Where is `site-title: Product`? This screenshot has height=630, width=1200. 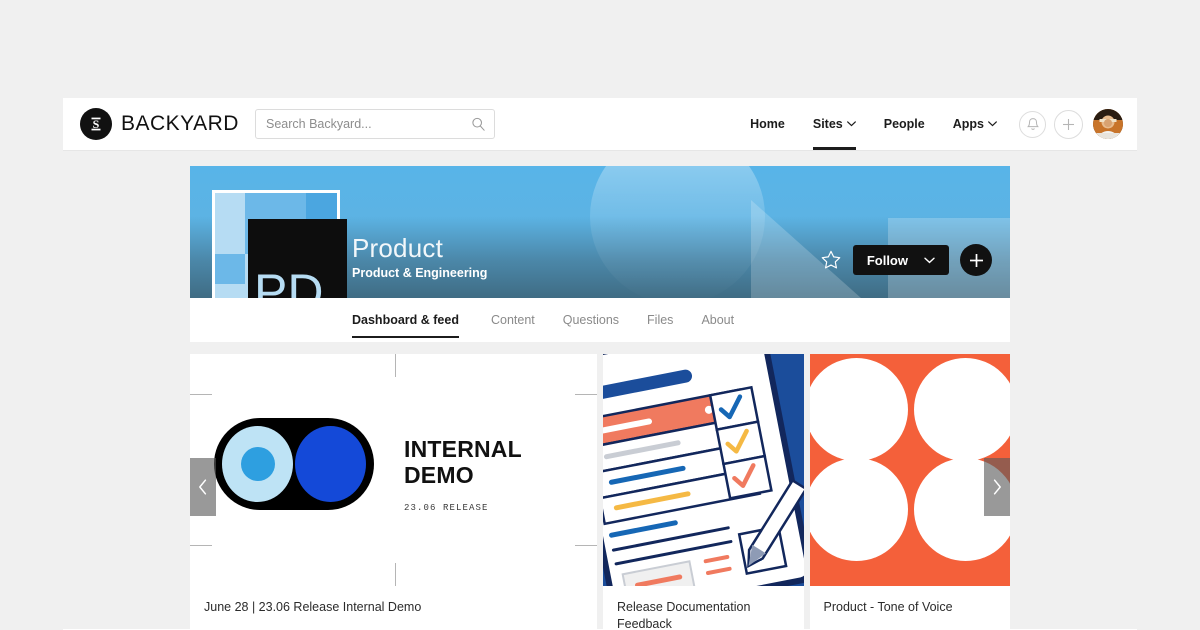
site-title: Product is located at coordinates (398, 248).